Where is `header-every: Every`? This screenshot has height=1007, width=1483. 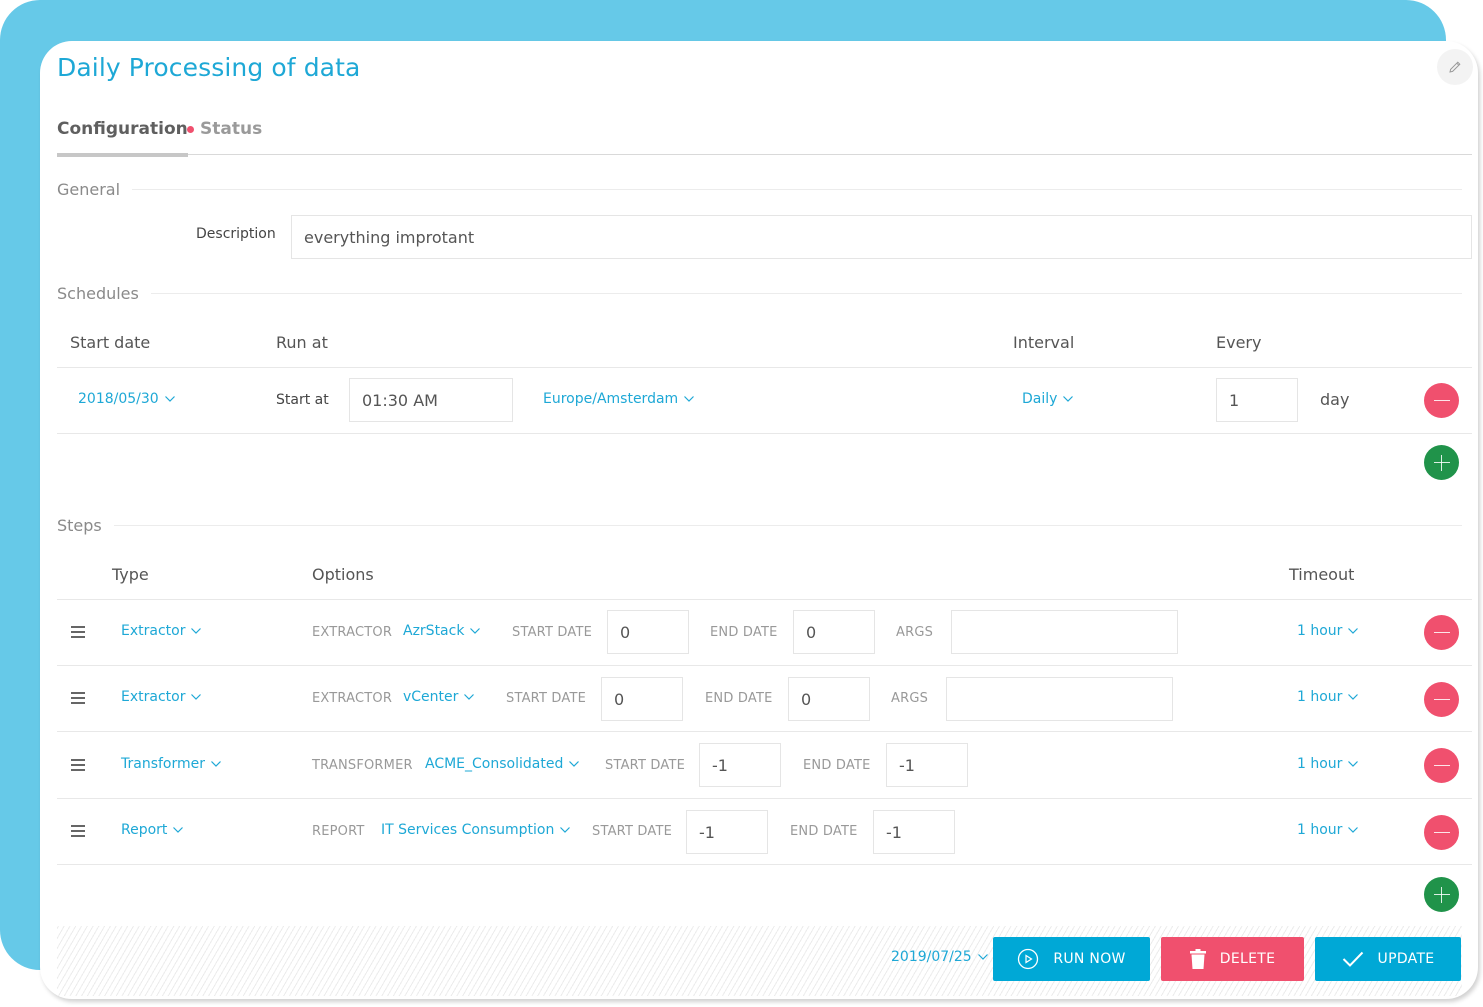
header-every: Every is located at coordinates (1239, 342).